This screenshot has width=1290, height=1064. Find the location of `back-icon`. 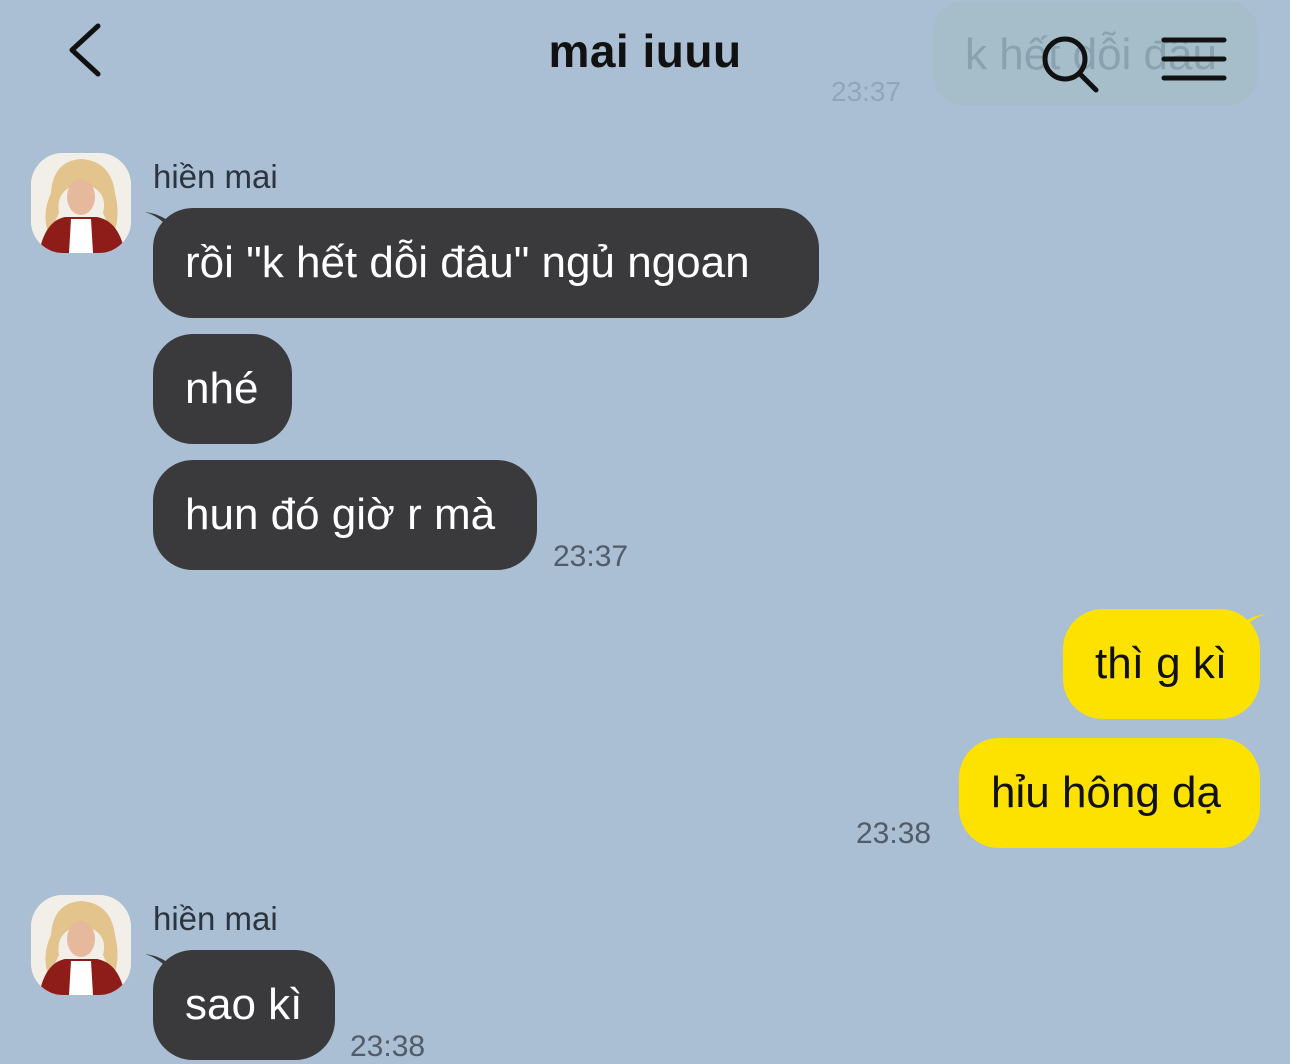

back-icon is located at coordinates (90, 50).